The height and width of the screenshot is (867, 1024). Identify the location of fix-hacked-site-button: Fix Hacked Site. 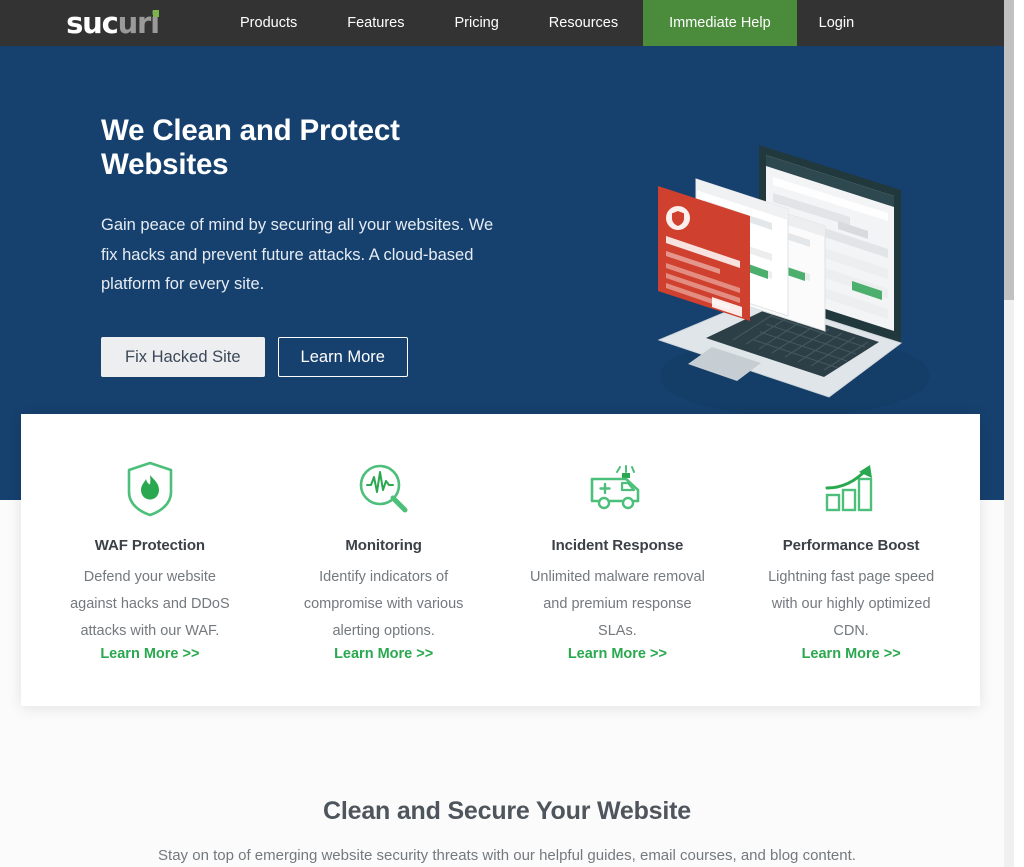
(183, 357).